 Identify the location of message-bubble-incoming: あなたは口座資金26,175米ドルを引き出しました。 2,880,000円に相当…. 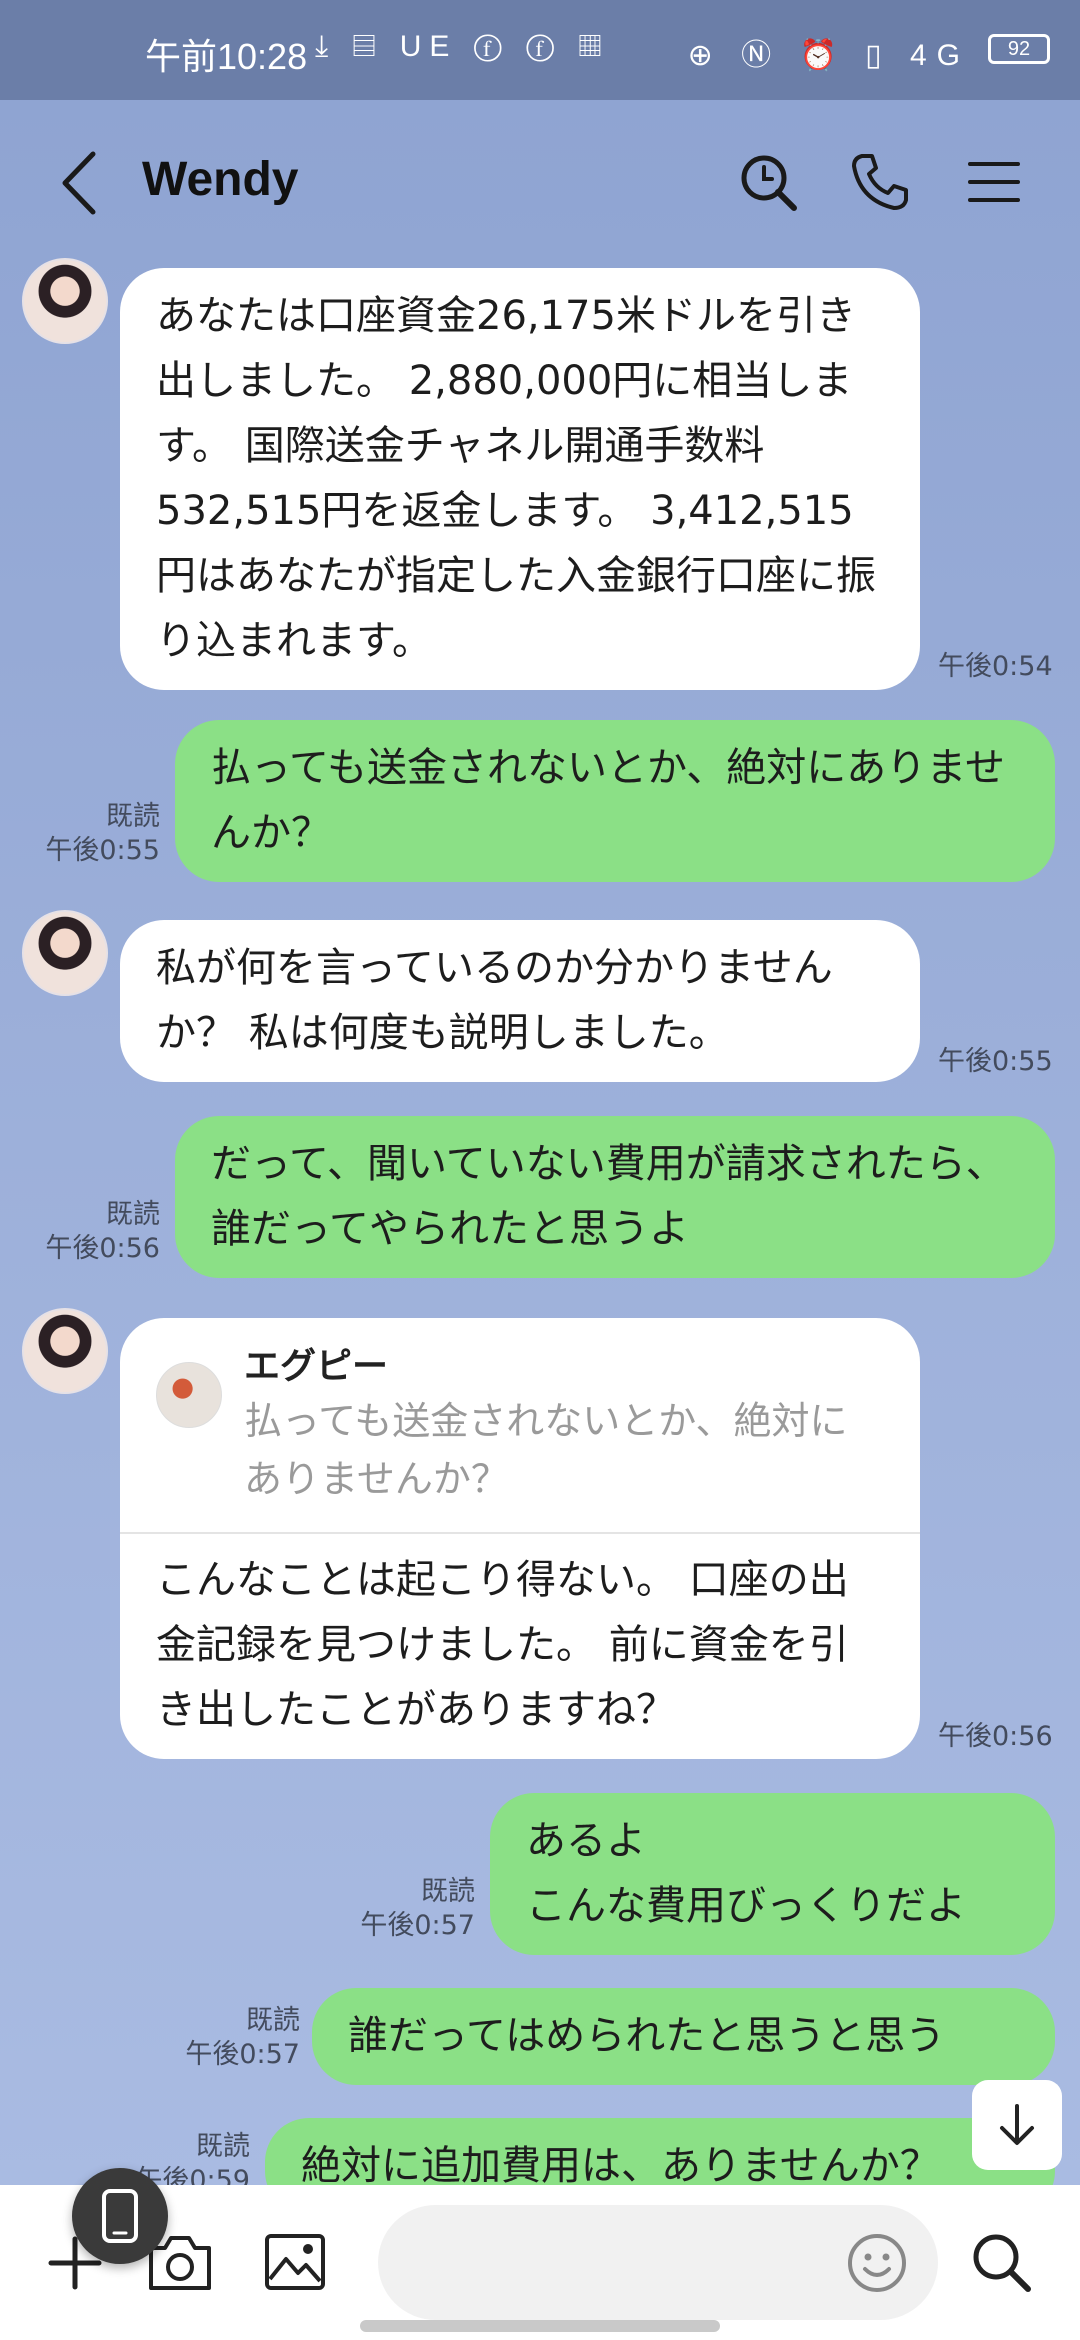
(520, 479).